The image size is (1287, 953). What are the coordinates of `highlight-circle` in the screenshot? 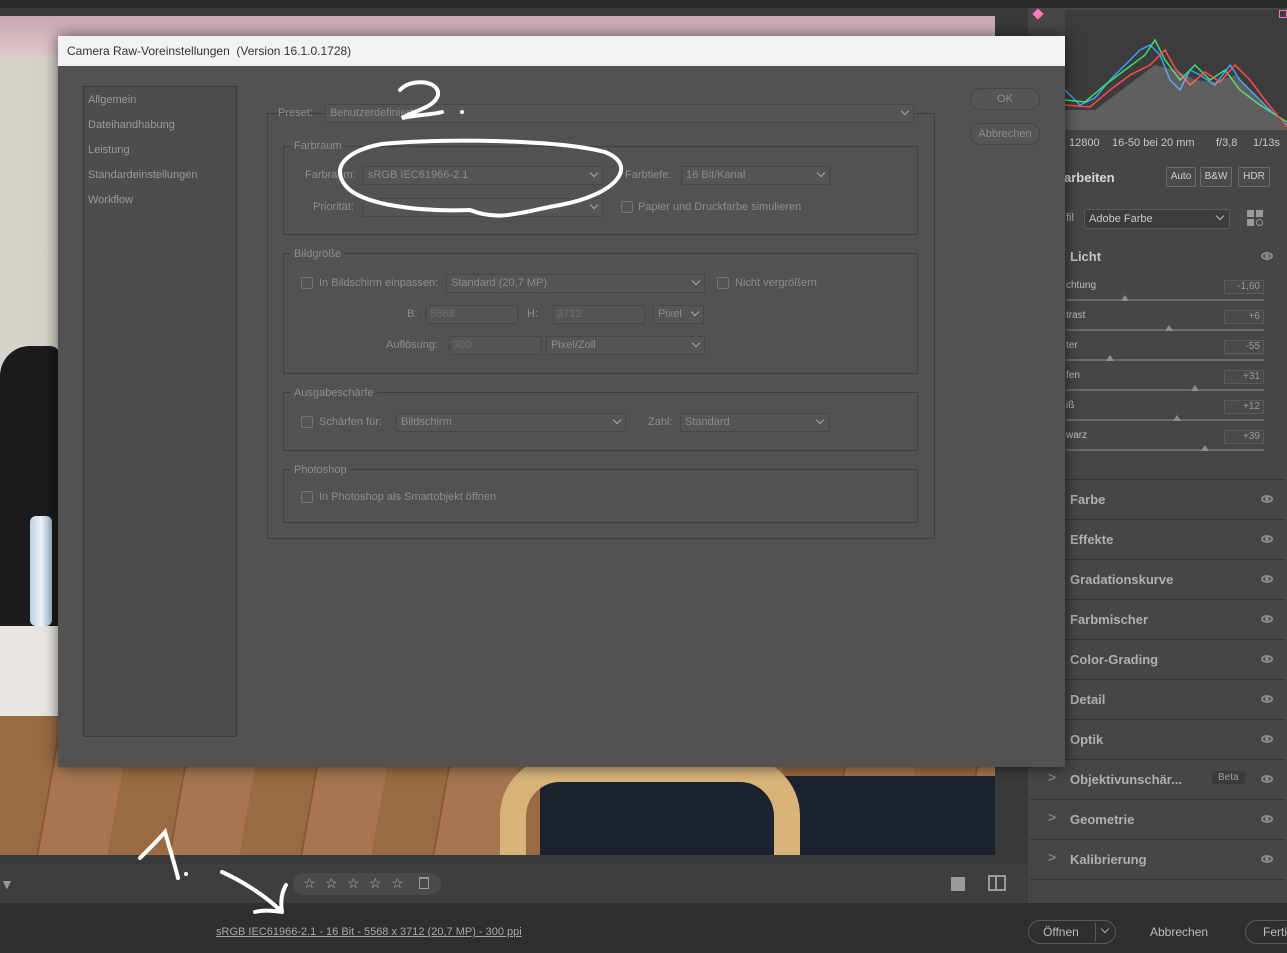 It's located at (481, 178).